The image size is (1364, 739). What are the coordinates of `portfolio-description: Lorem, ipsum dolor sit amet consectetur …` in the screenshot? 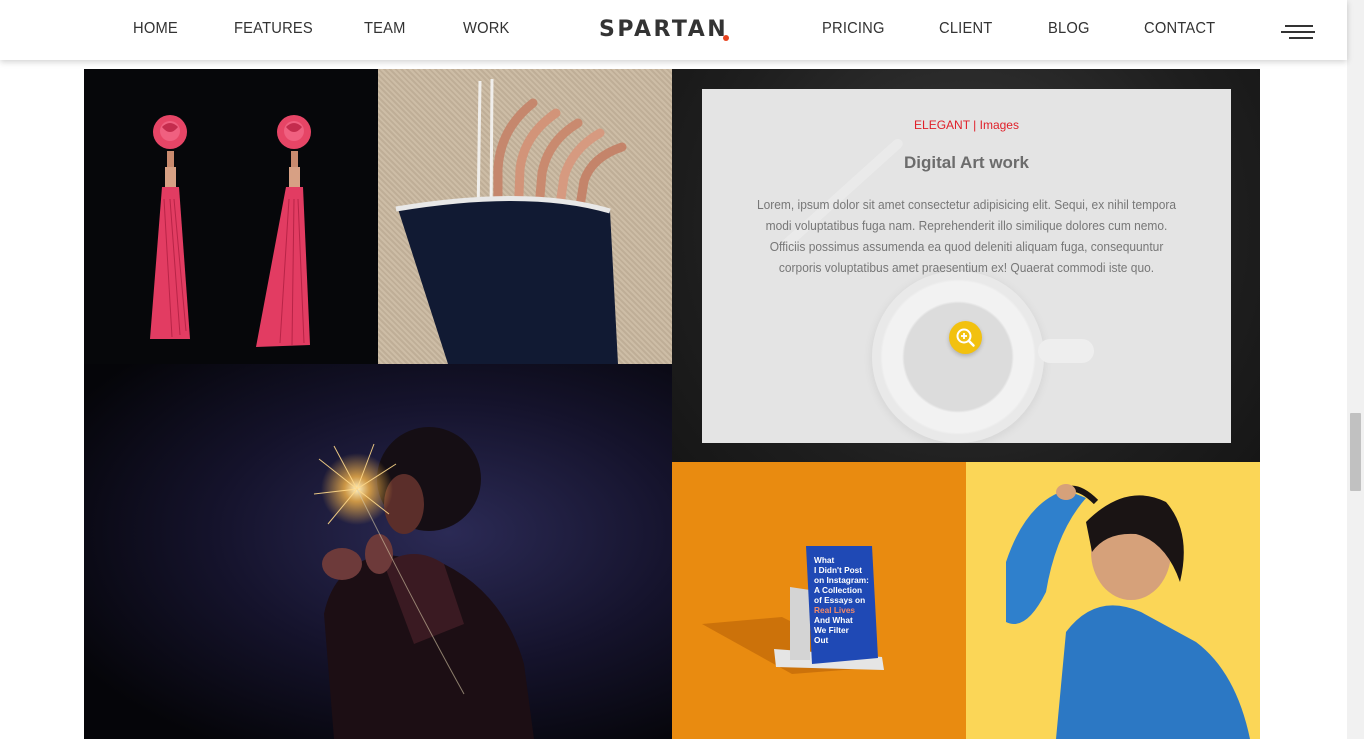 It's located at (966, 236).